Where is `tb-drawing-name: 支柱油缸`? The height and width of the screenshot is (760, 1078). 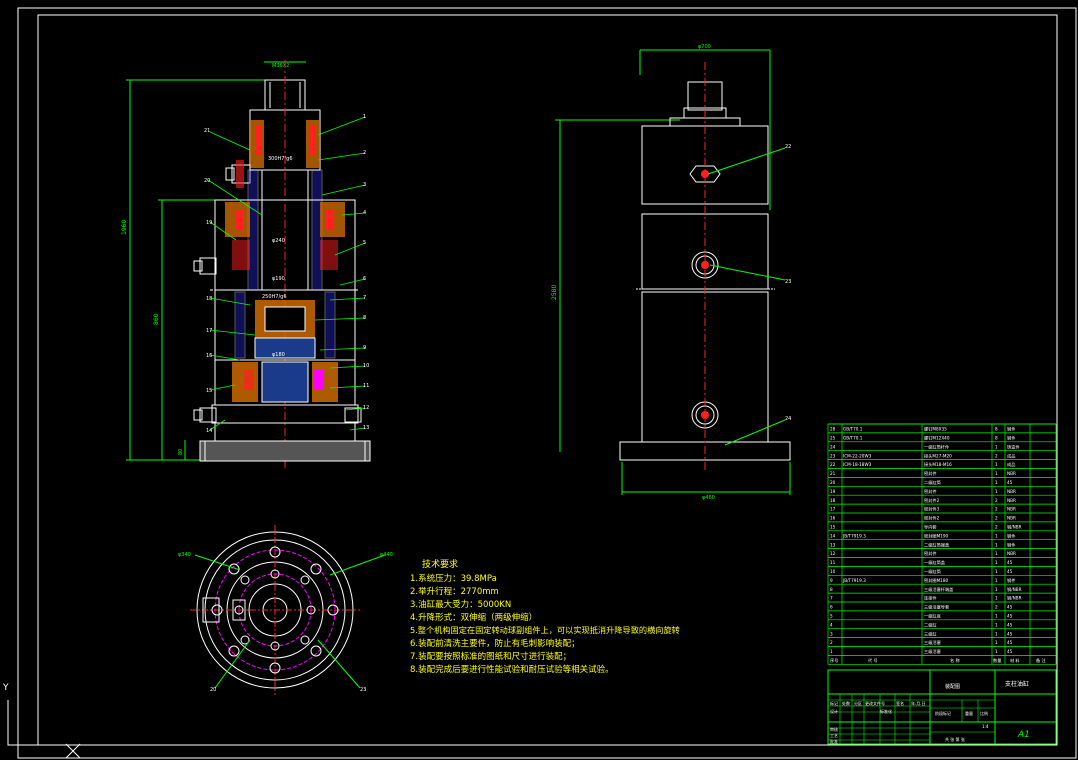
tb-drawing-name: 支柱油缸 is located at coordinates (1017, 684).